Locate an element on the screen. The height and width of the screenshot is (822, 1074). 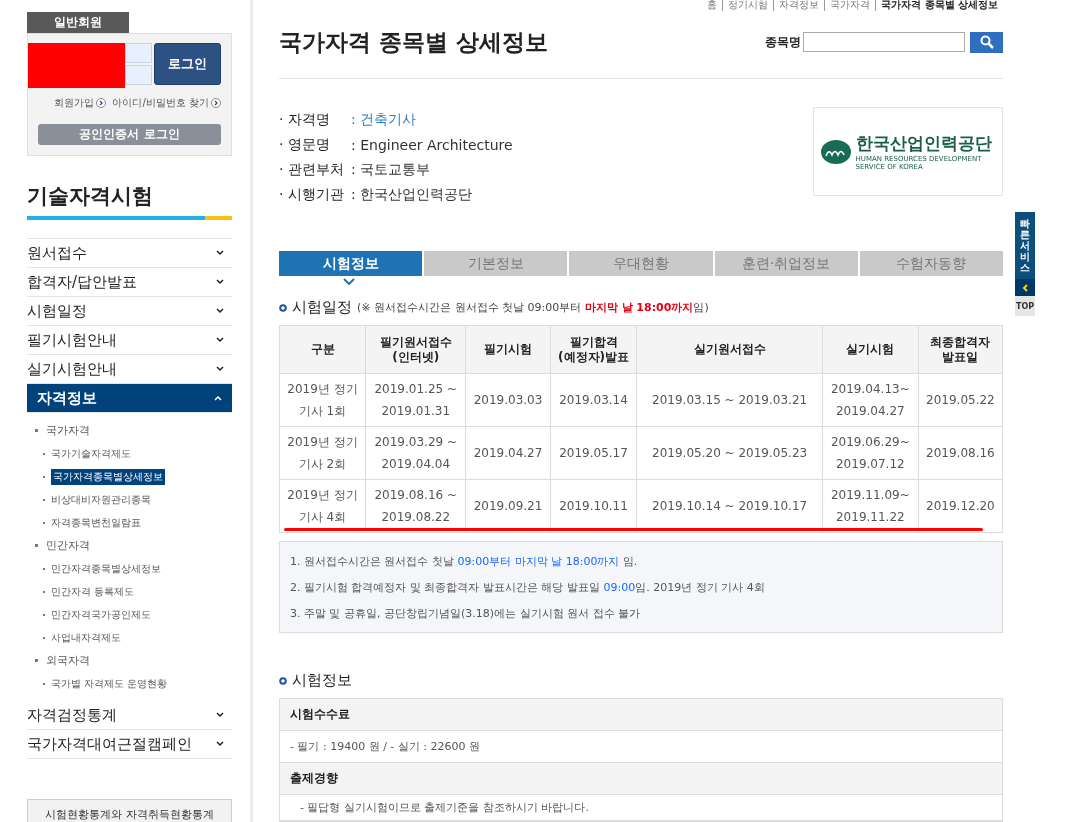
menu-item: 자격검정통계 is located at coordinates (129, 715).